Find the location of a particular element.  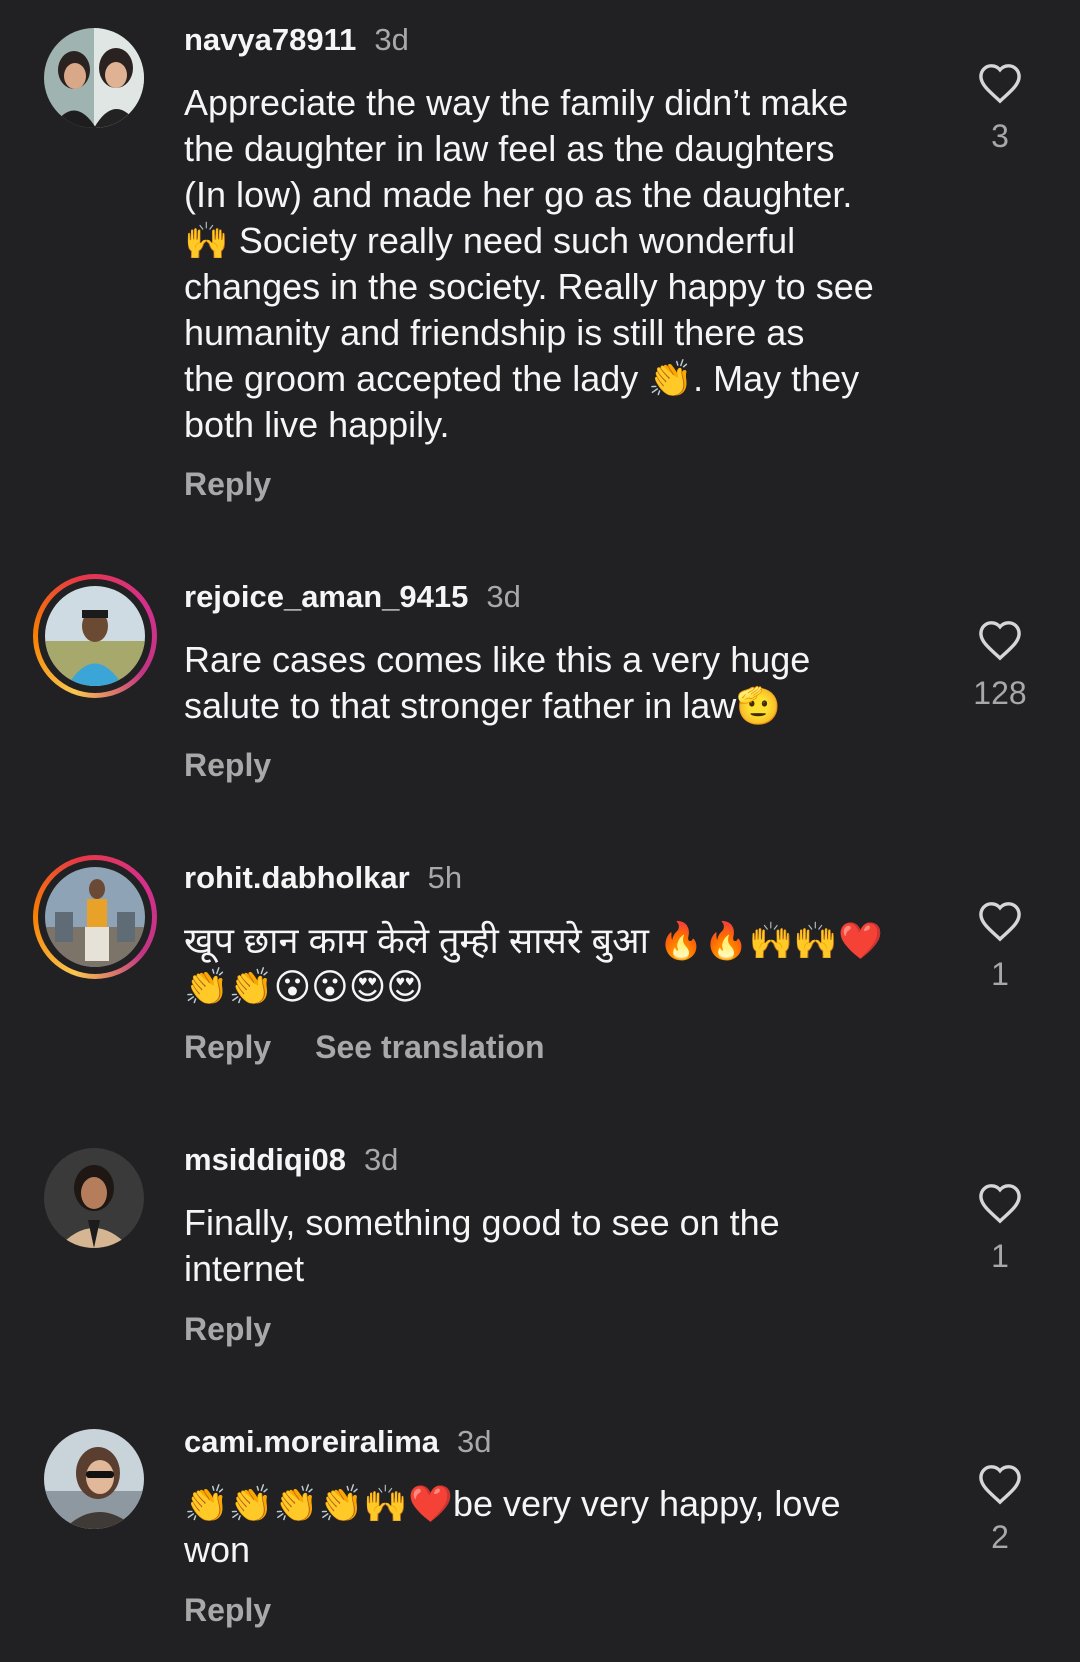

avatar-woman-sunglasses-icon is located at coordinates (94, 1479).